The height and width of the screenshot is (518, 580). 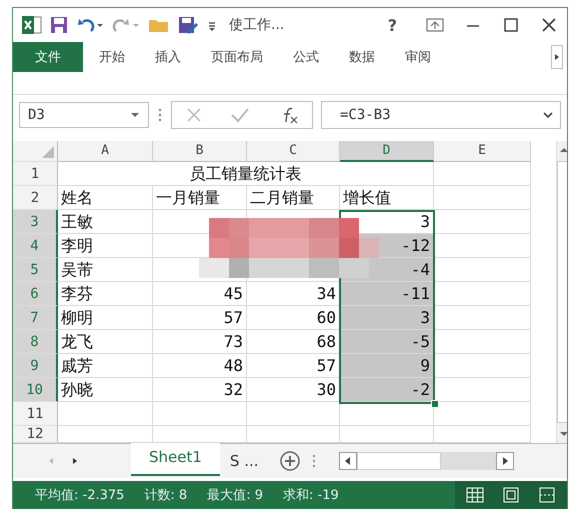 I want to click on column-header: B, so click(x=200, y=151).